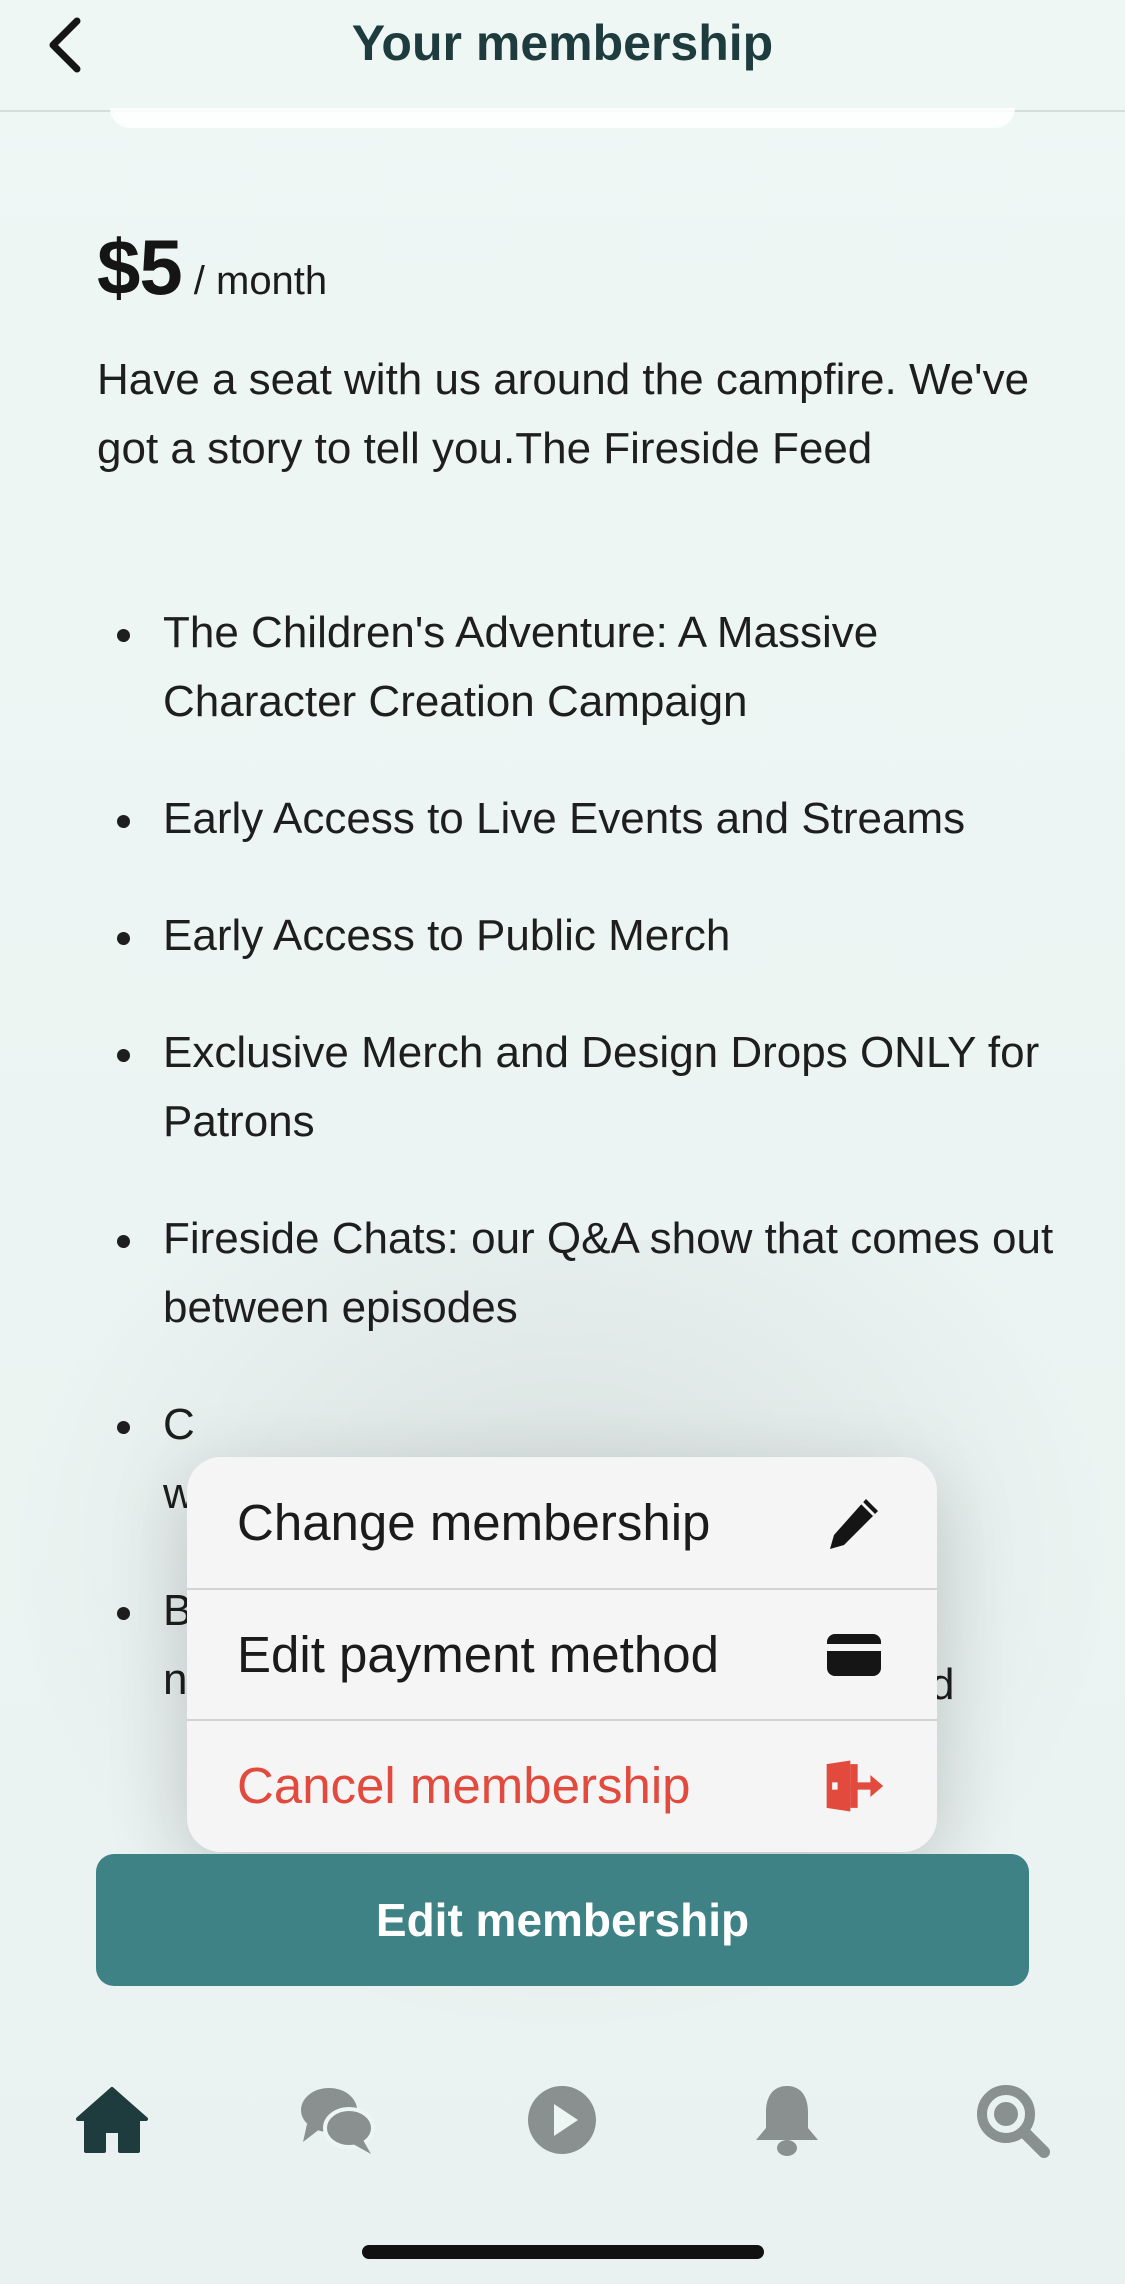 The width and height of the screenshot is (1125, 2284). I want to click on exit-door-icon, so click(854, 1786).